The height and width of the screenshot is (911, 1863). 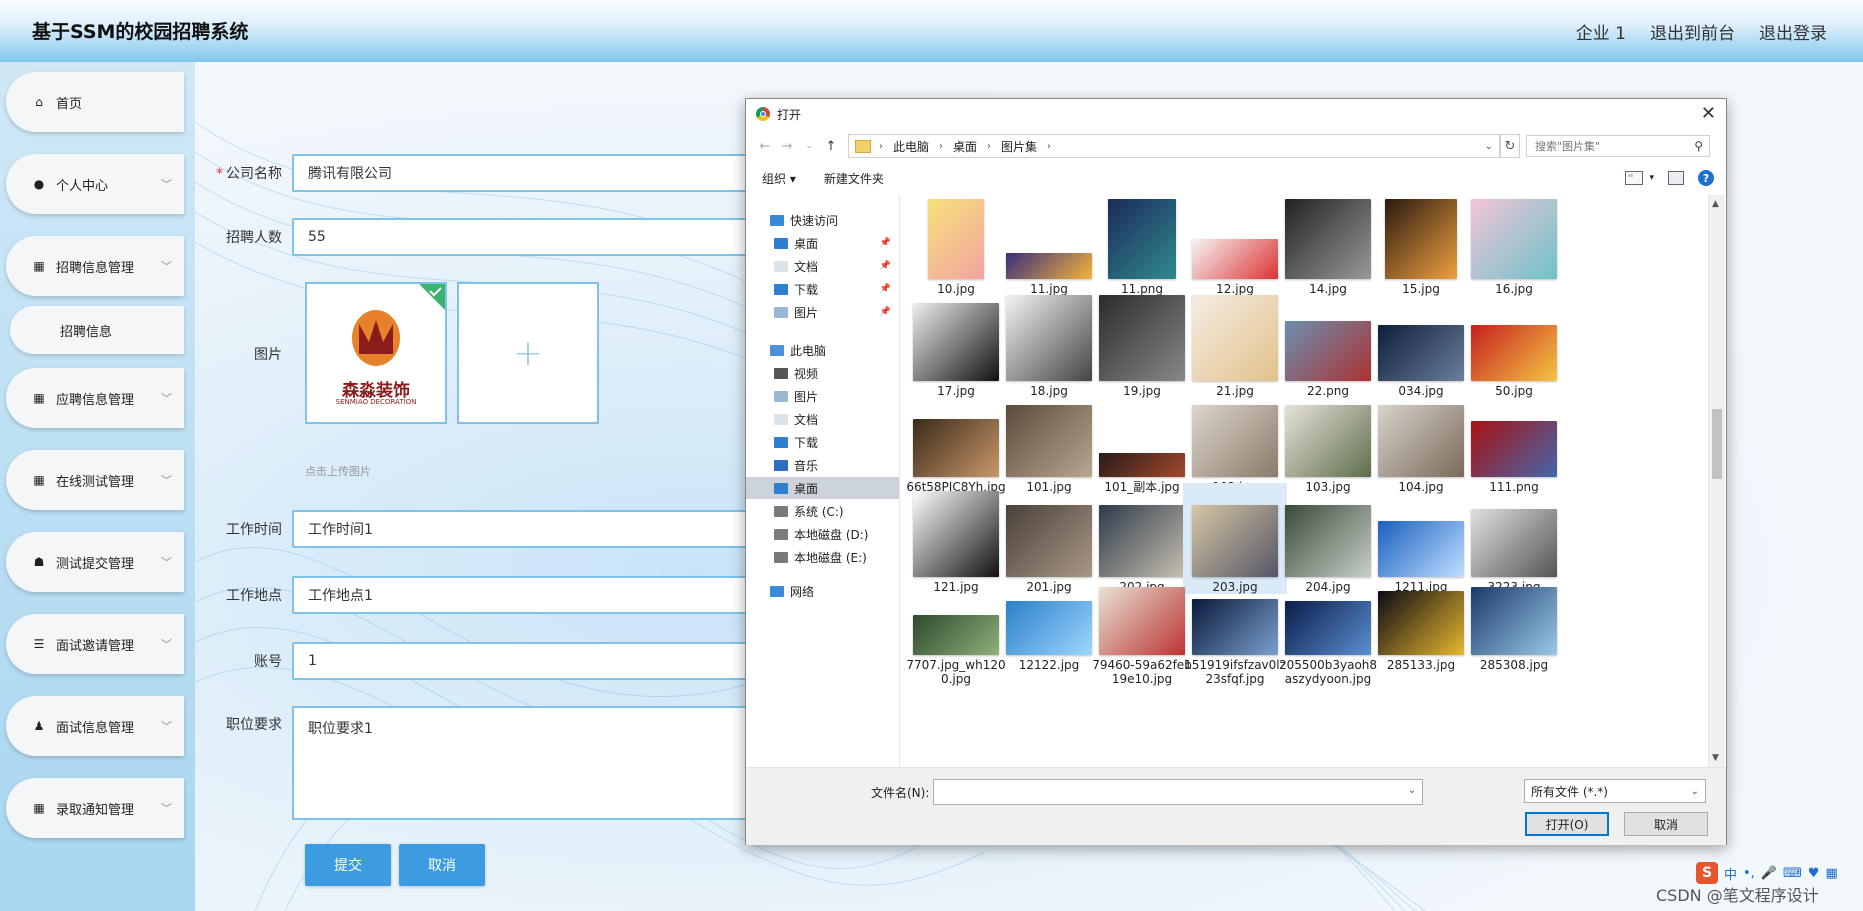 I want to click on file-thumbnail: 204.jpg, so click(x=1328, y=538).